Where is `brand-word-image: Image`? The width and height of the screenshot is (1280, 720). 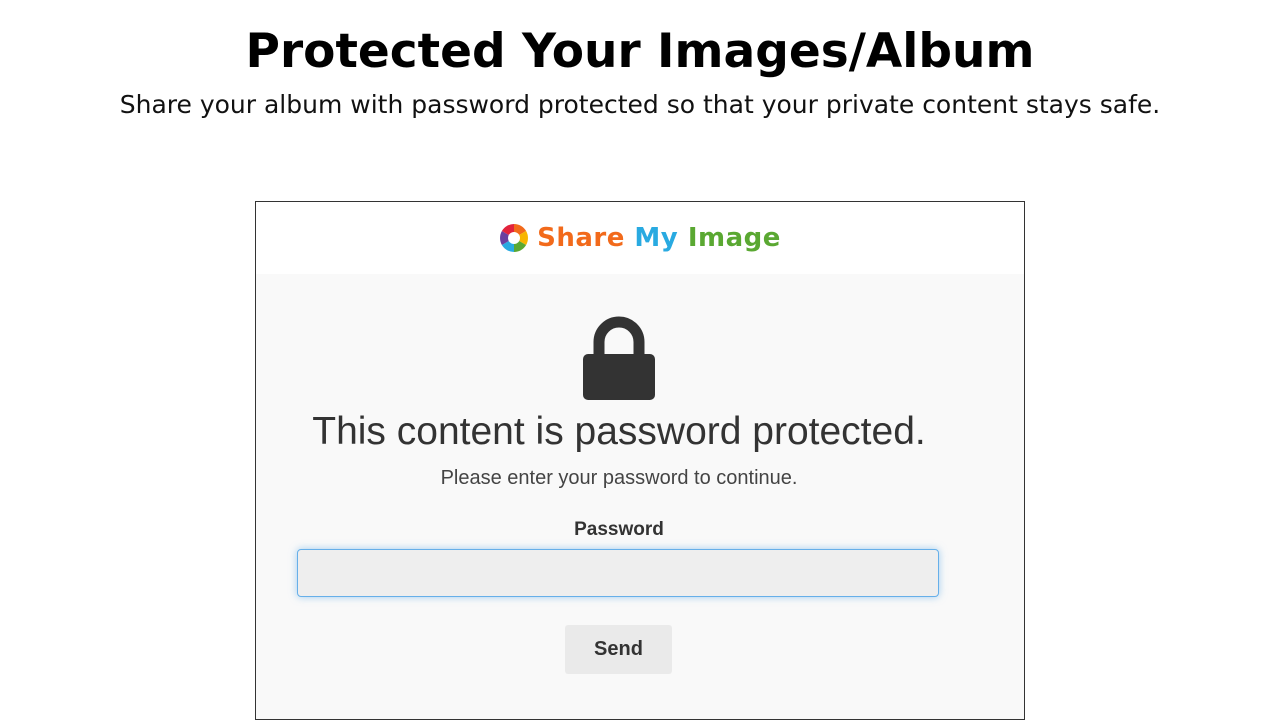
brand-word-image: Image is located at coordinates (734, 238).